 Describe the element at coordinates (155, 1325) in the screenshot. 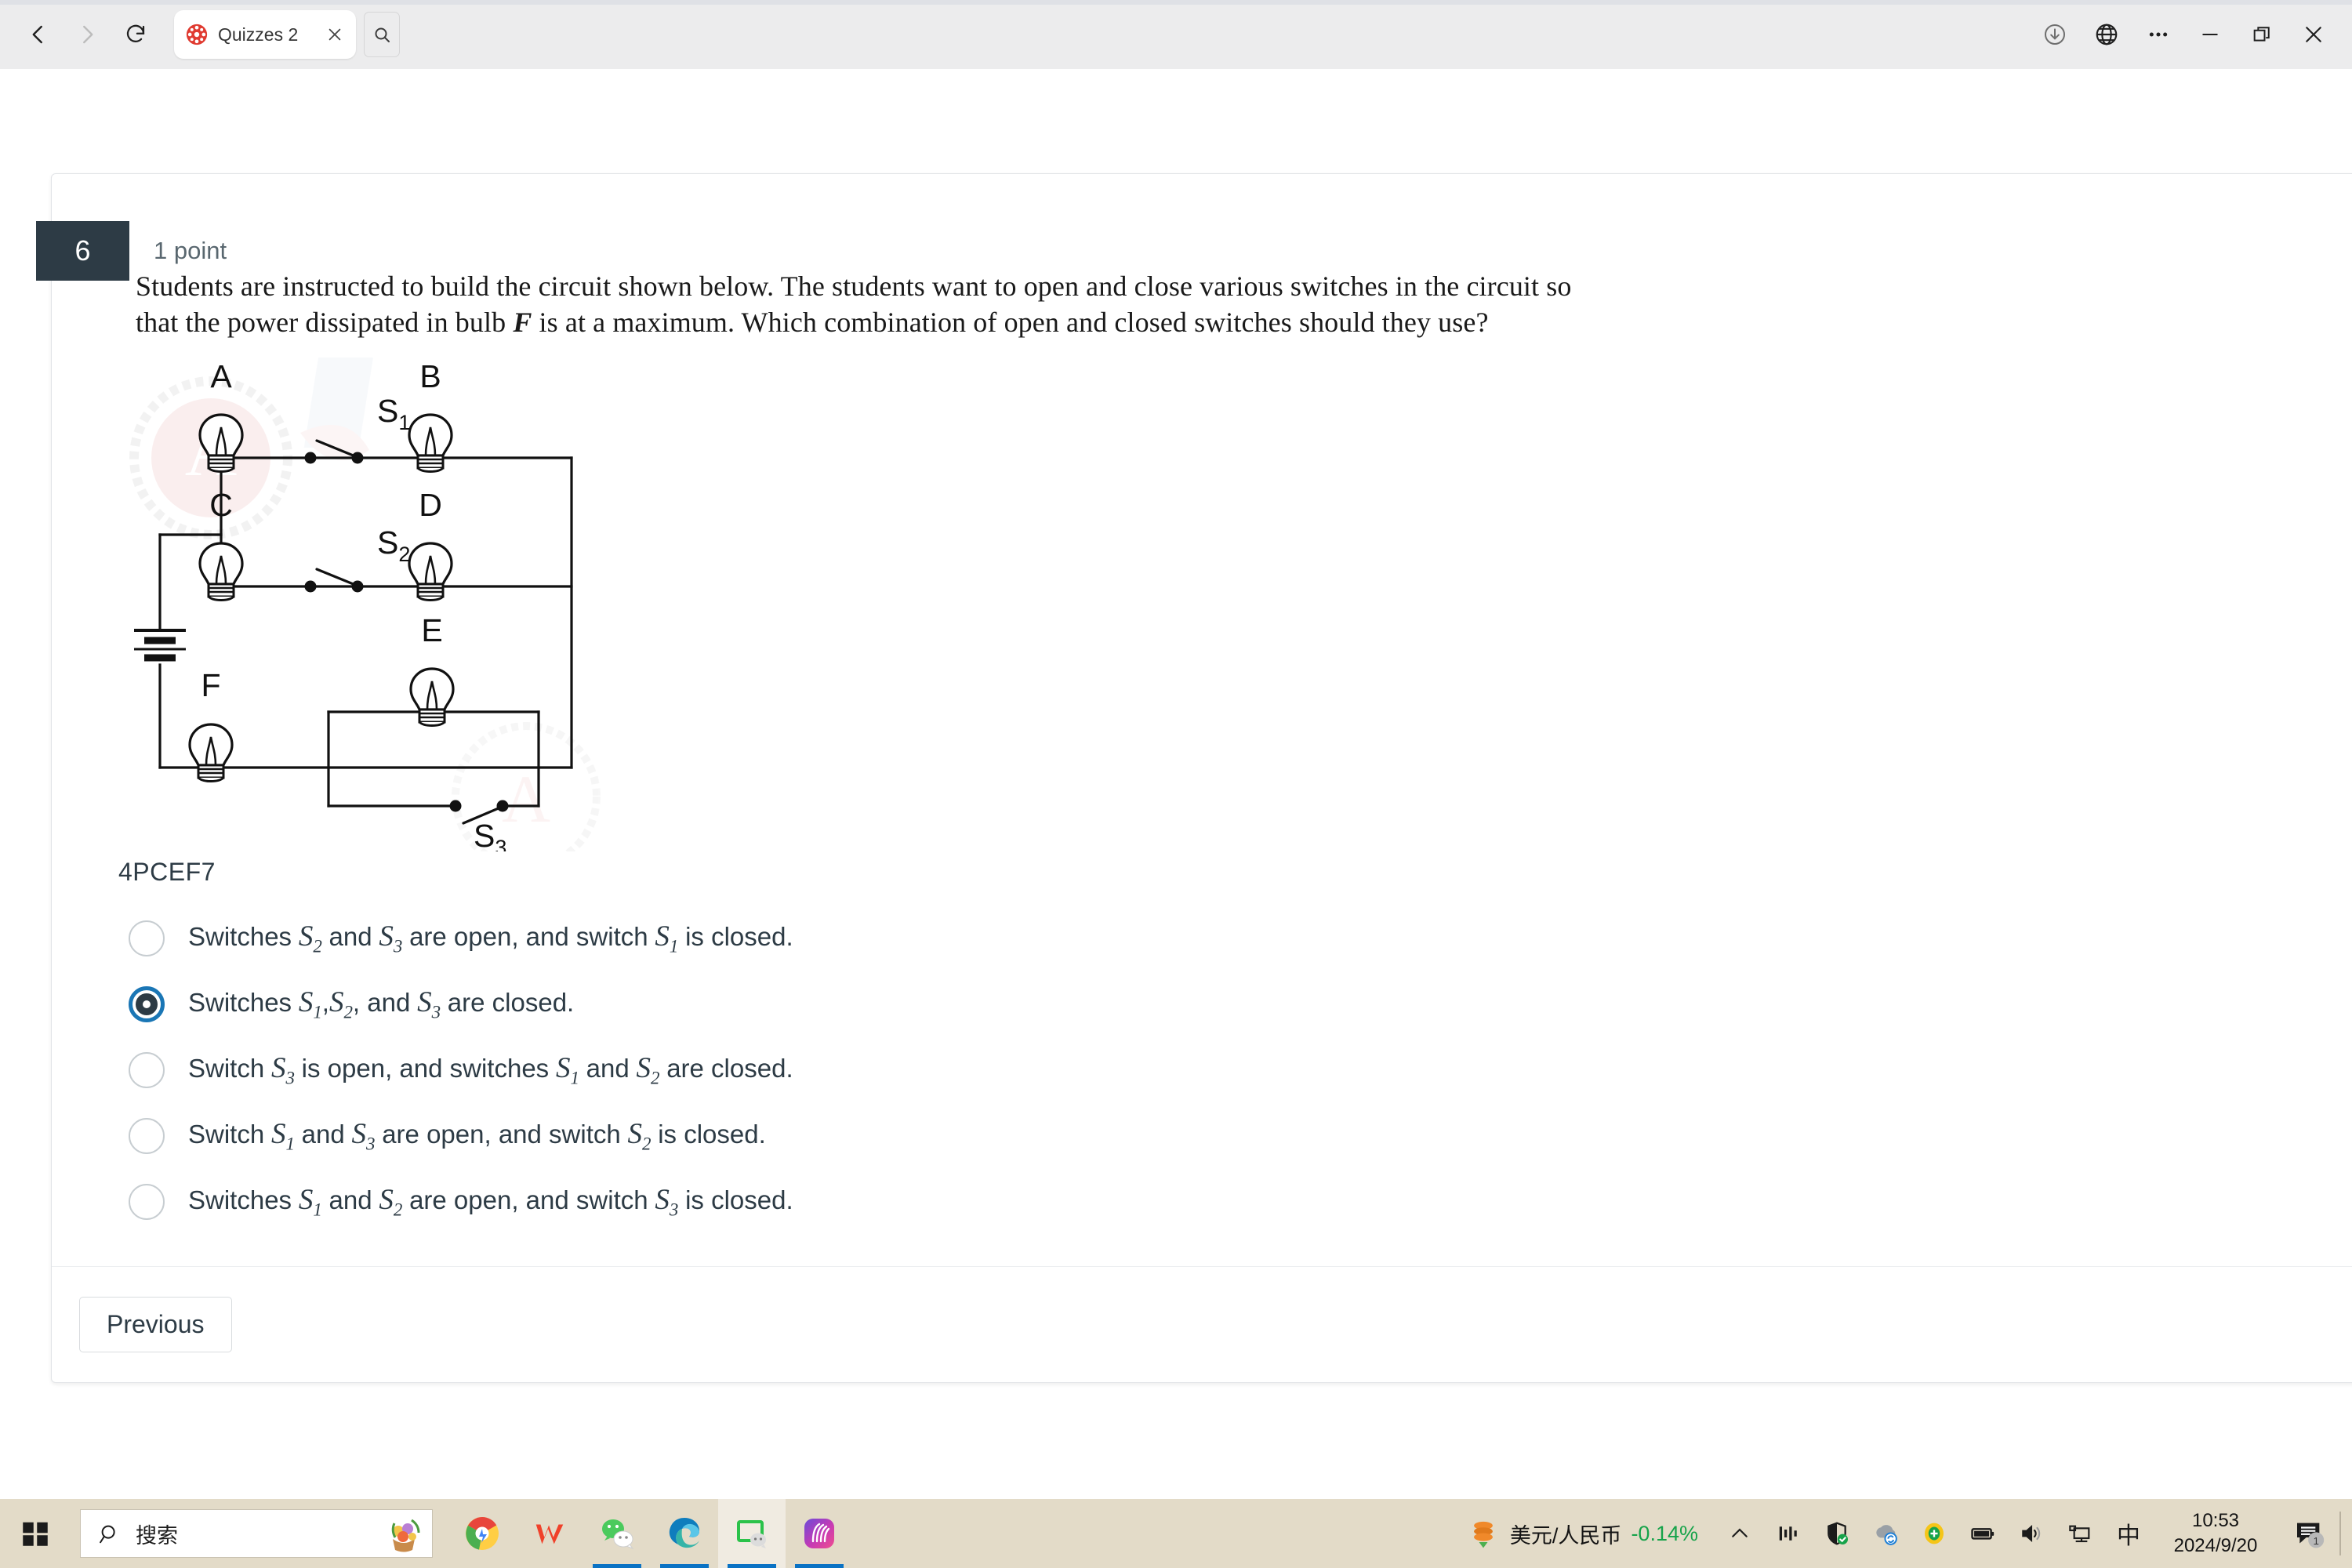

I see `previous-button: Previous` at that location.